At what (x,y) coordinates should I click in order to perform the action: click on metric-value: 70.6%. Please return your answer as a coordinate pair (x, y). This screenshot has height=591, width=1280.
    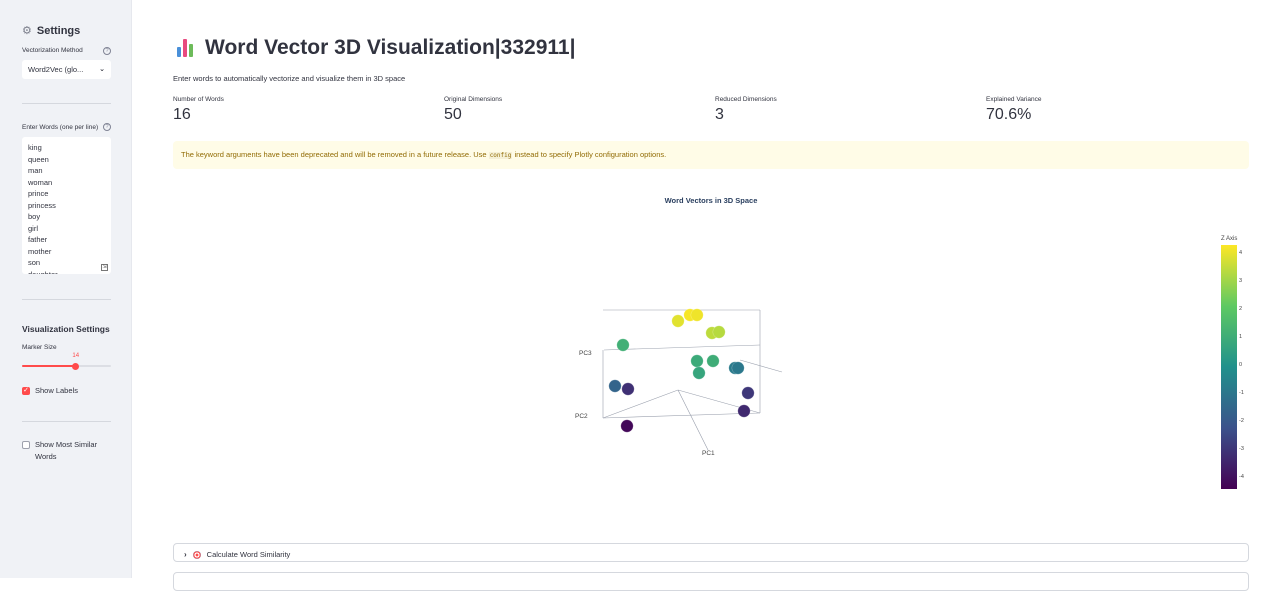
    Looking at the image, I should click on (1009, 114).